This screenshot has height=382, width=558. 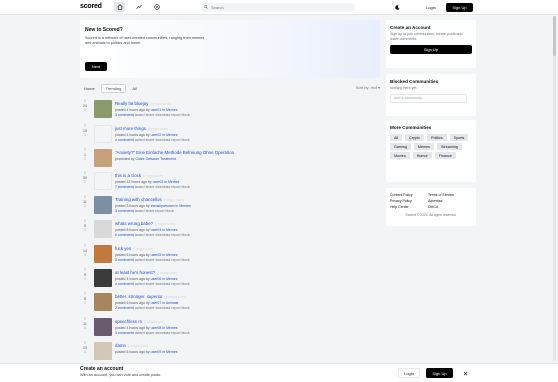 What do you see at coordinates (447, 207) in the screenshot?
I see `dmca-link: DMCA` at bounding box center [447, 207].